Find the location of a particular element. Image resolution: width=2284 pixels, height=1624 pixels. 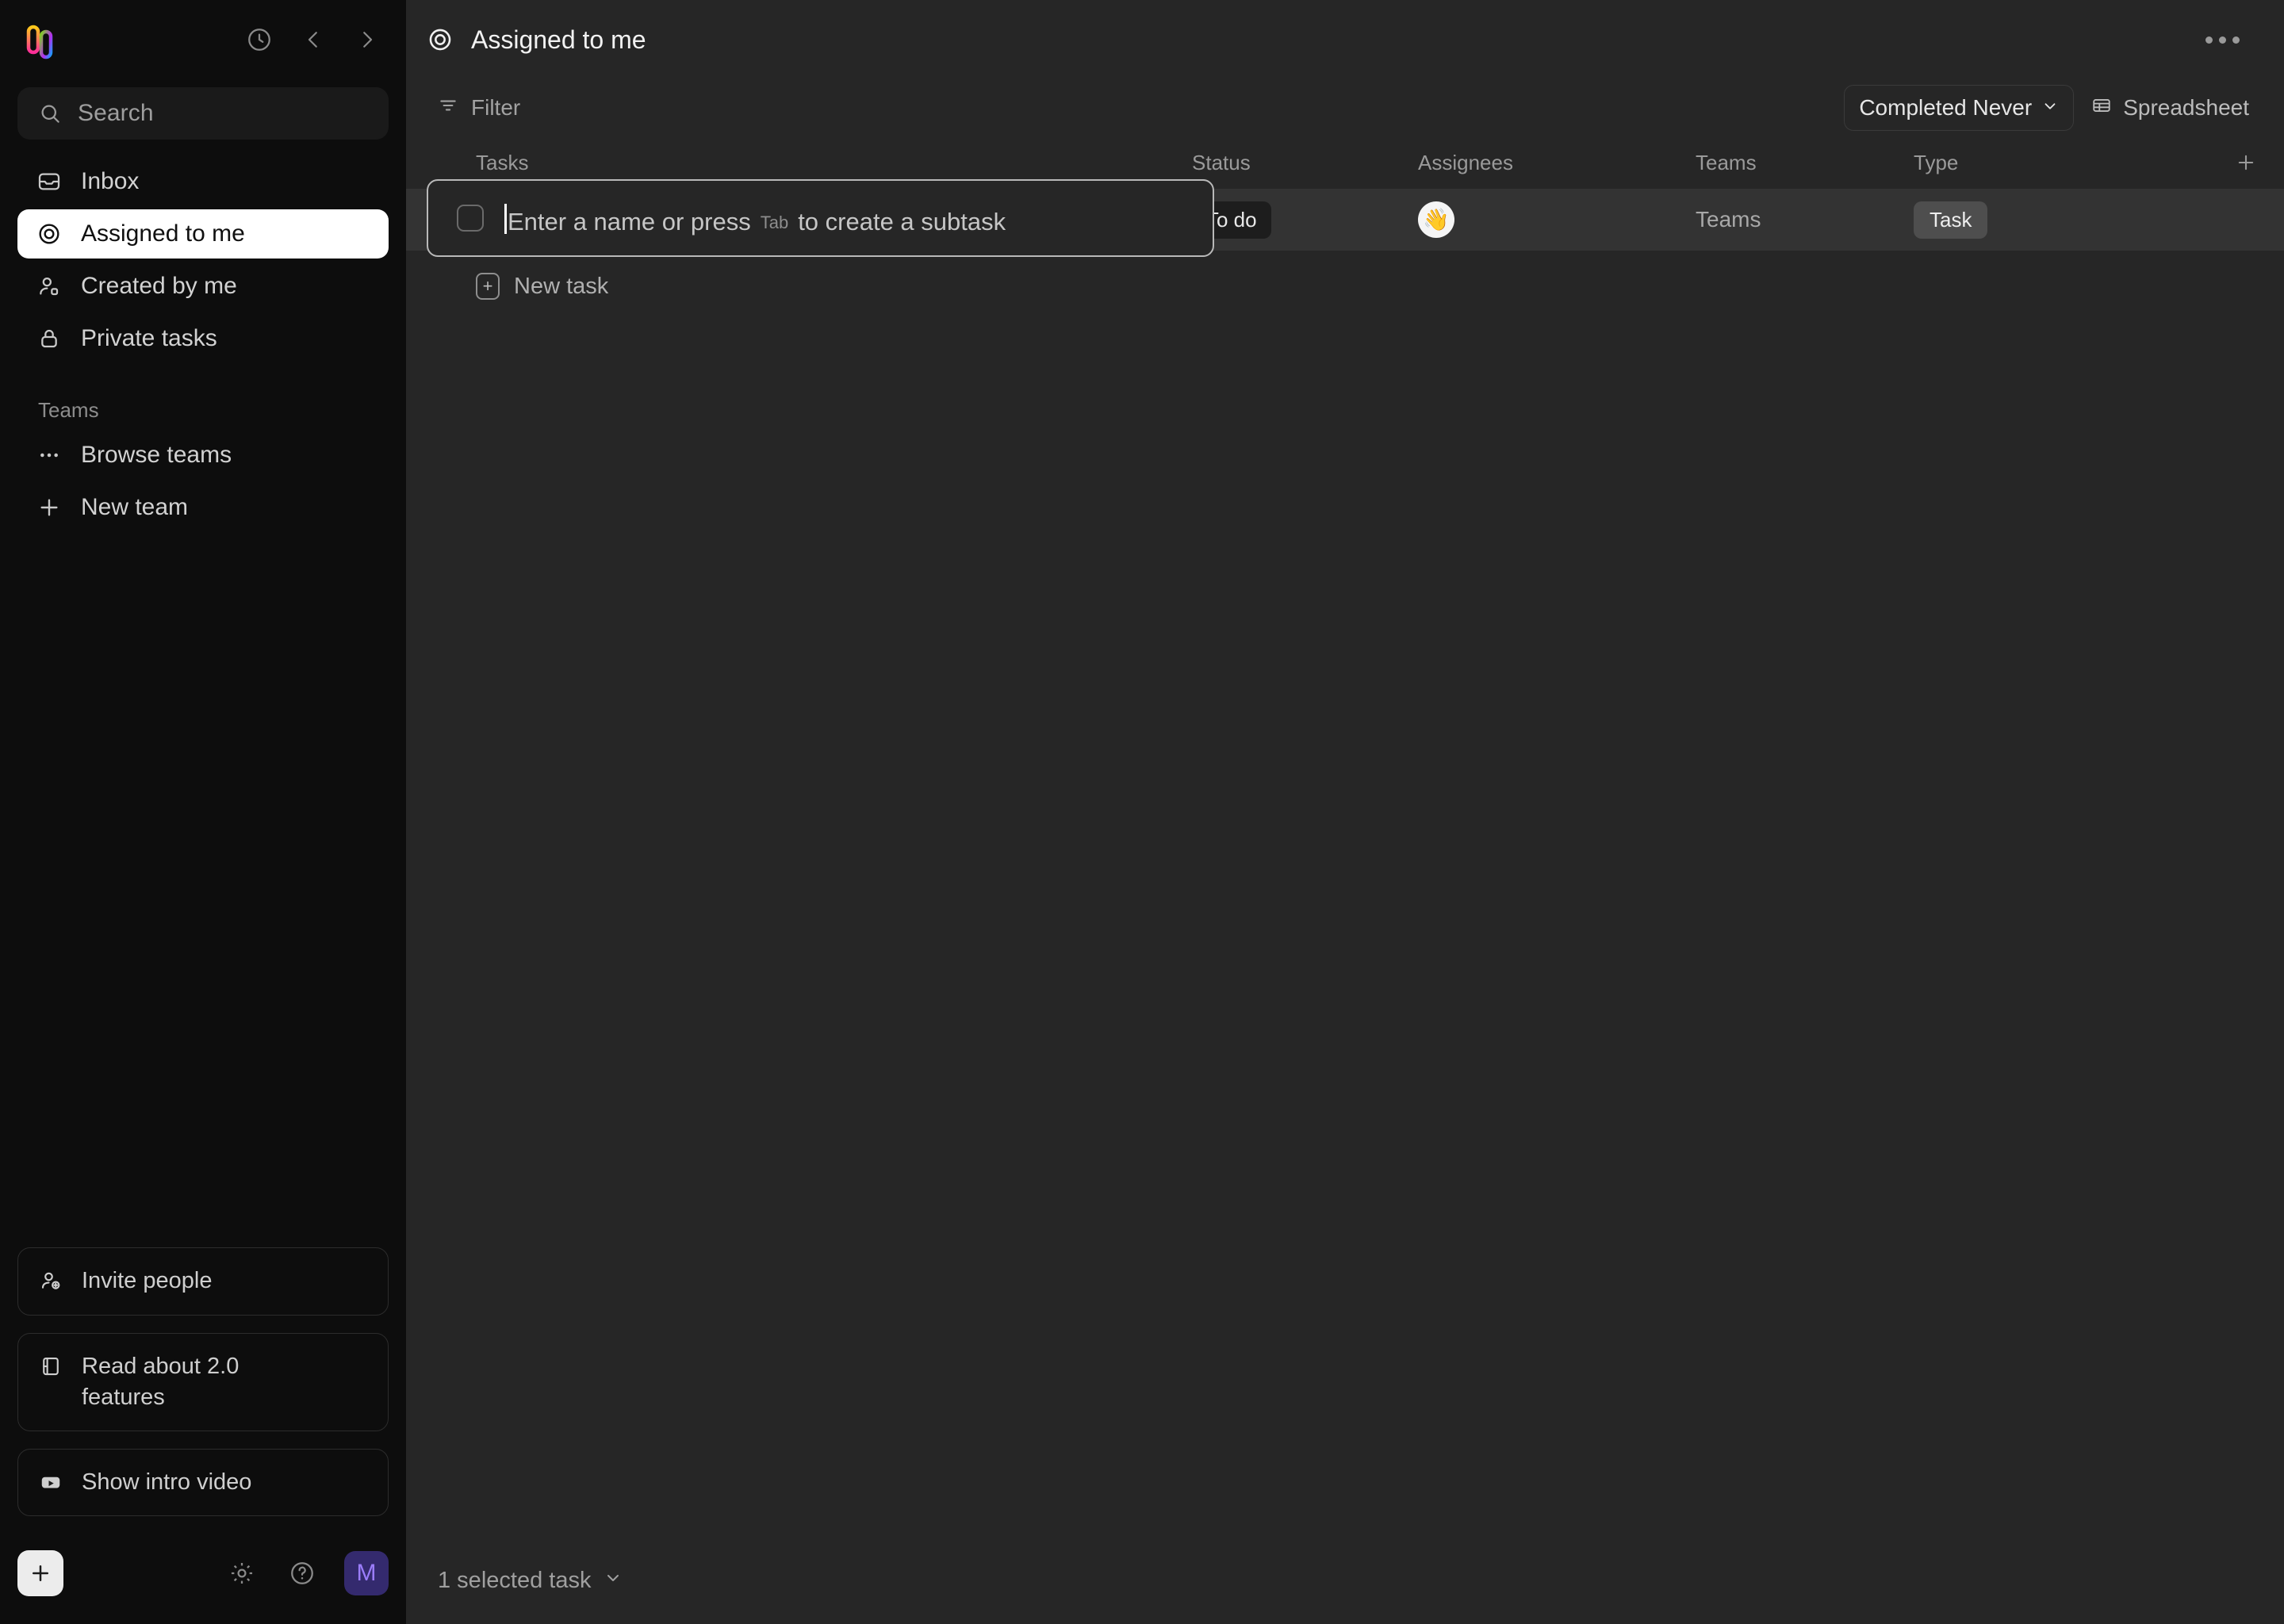

create-new-button is located at coordinates (40, 1573).